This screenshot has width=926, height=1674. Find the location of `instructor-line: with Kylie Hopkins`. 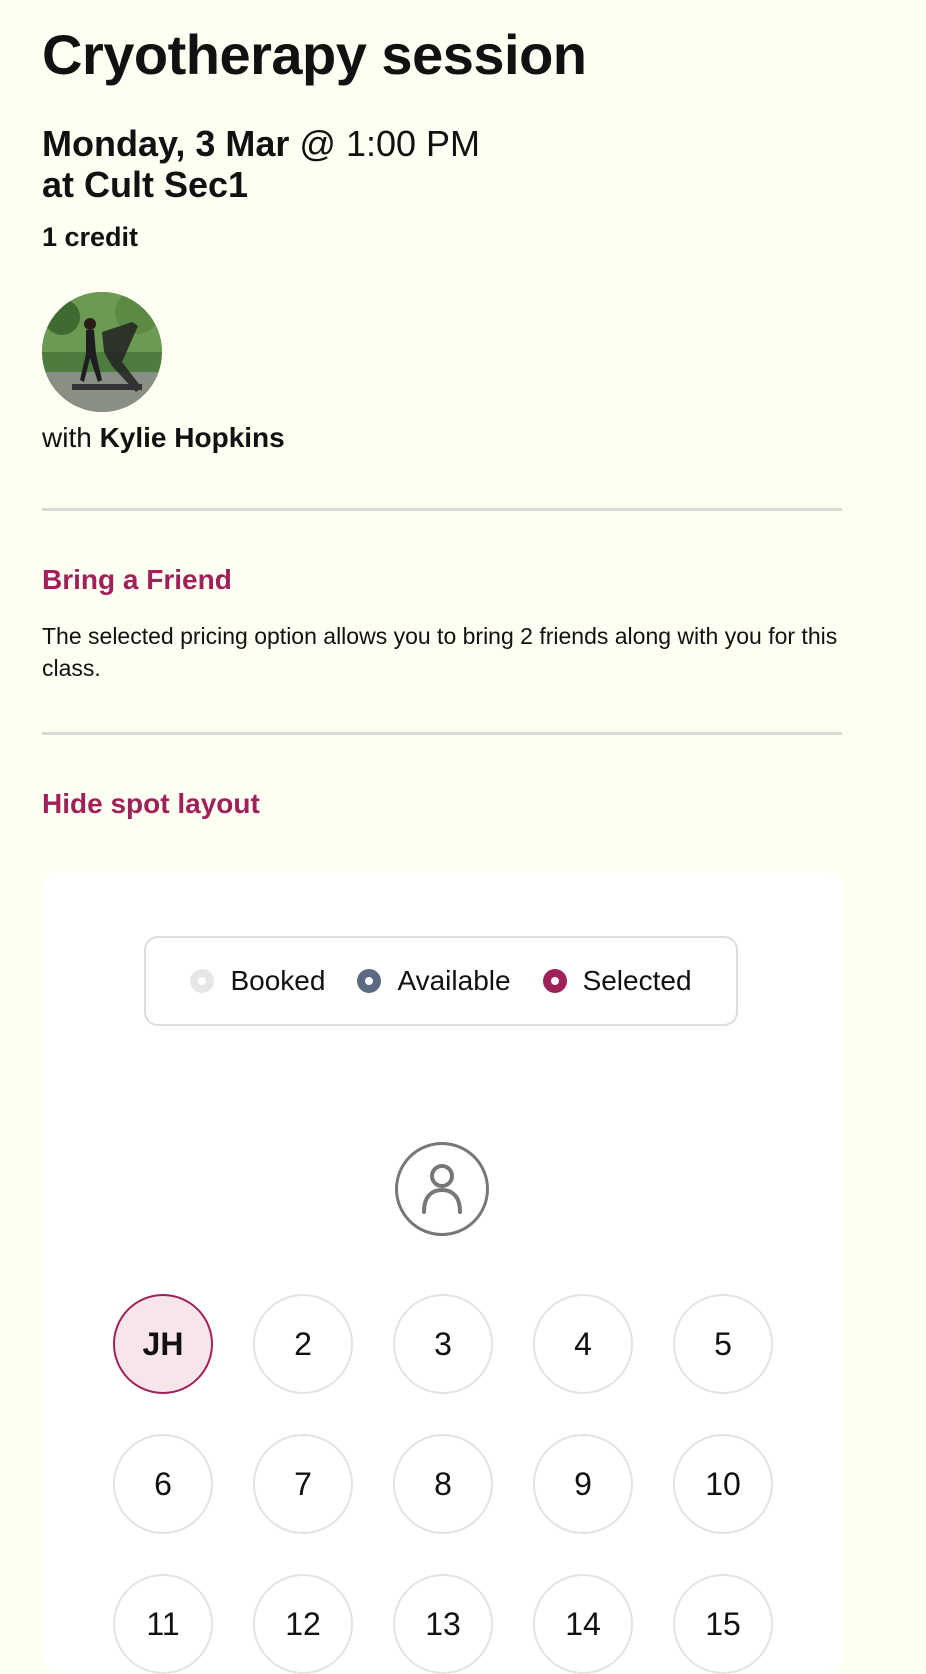

instructor-line: with Kylie Hopkins is located at coordinates (163, 438).